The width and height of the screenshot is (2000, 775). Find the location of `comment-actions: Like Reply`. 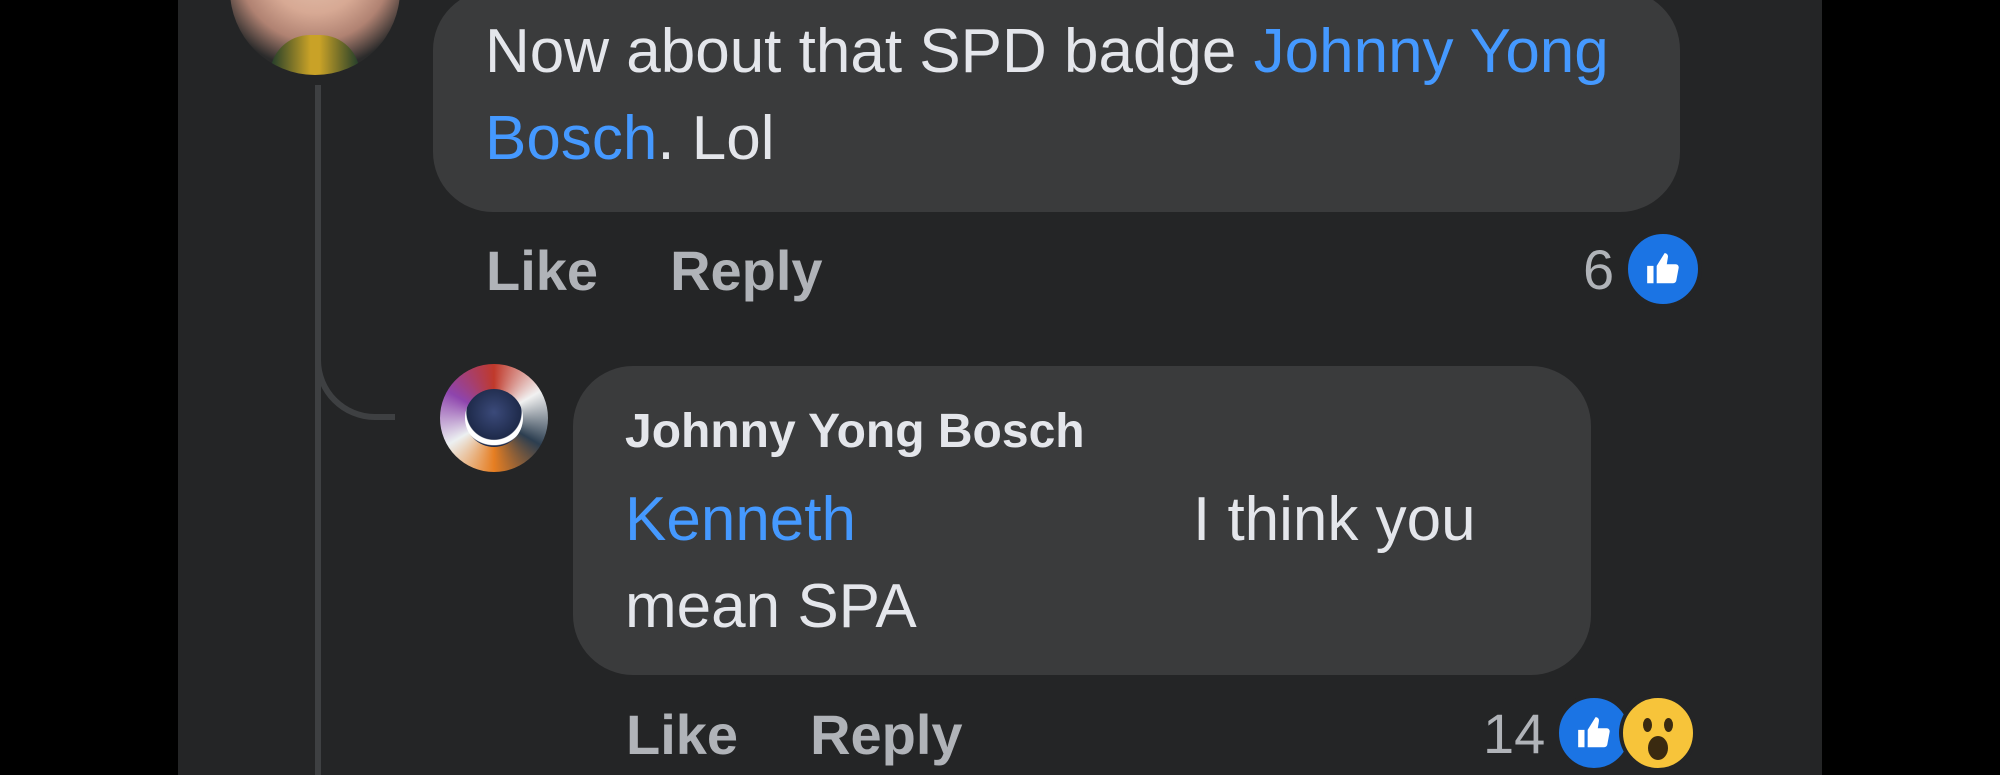

comment-actions: Like Reply is located at coordinates (690, 270).